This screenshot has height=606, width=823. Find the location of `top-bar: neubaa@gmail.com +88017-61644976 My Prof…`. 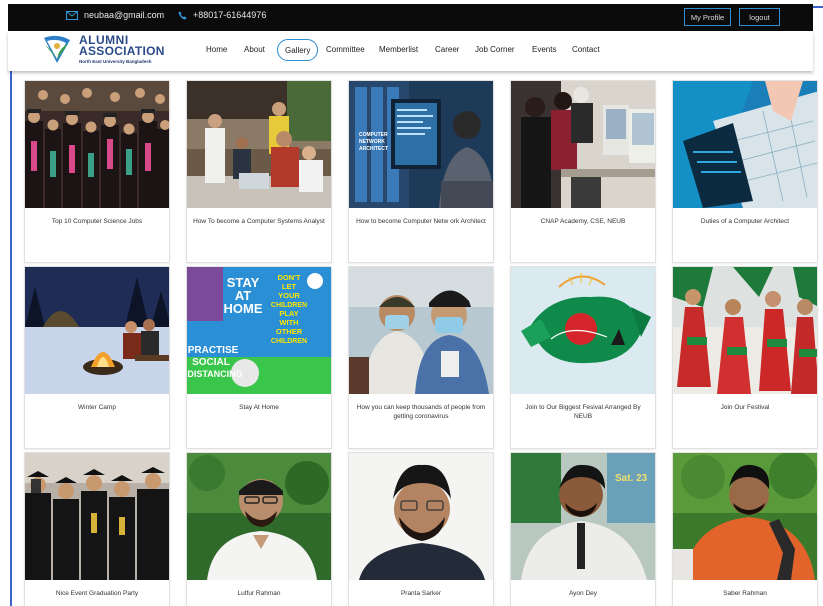

top-bar: neubaa@gmail.com +88017-61644976 My Prof… is located at coordinates (410, 17).